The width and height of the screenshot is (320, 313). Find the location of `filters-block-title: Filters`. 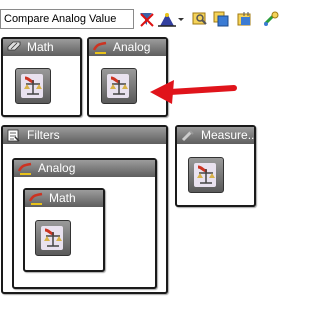

filters-block-title: Filters is located at coordinates (43, 135).